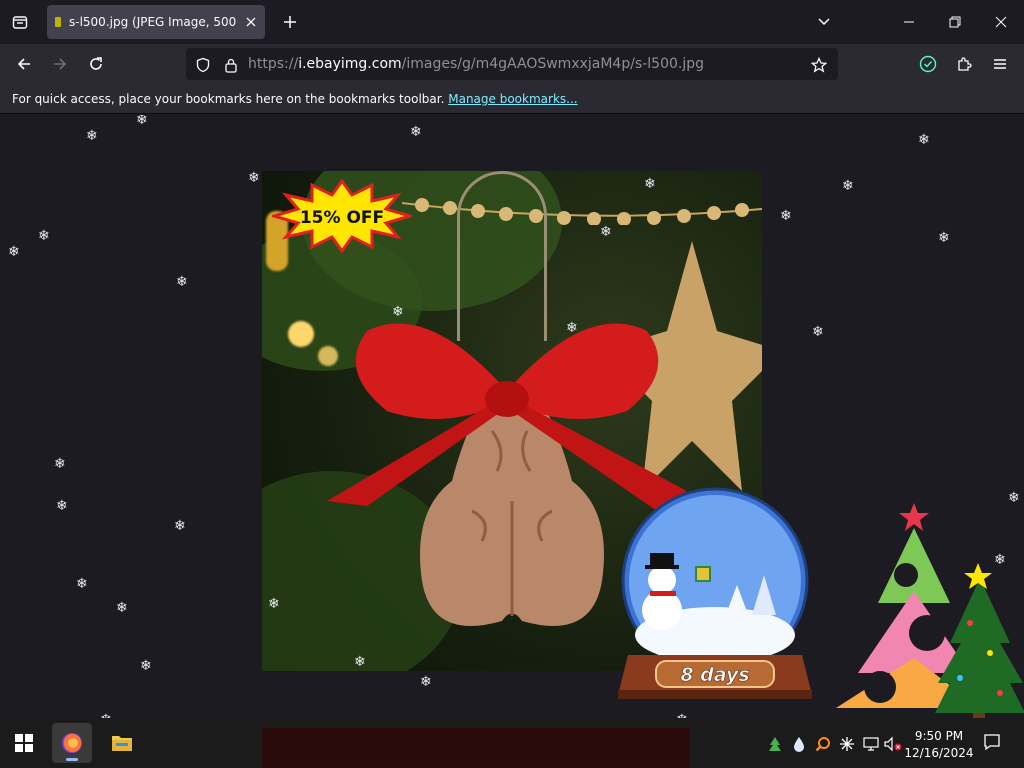 The width and height of the screenshot is (1024, 768). I want to click on tracking-protection-button, so click(203, 65).